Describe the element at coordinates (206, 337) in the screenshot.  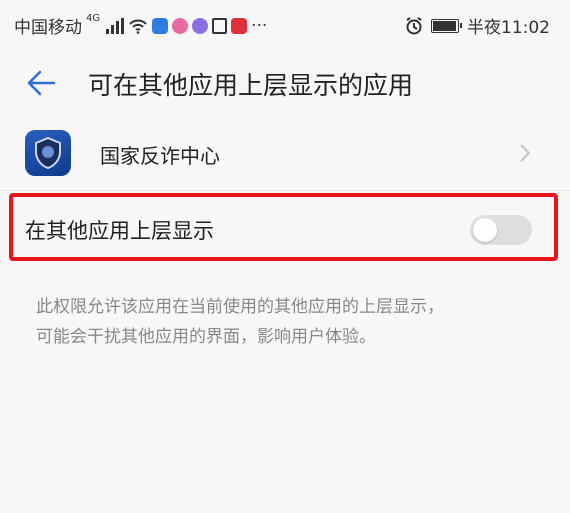
I see `description-line-2: 可能会干扰其他应用的界面，影响用户体验。` at that location.